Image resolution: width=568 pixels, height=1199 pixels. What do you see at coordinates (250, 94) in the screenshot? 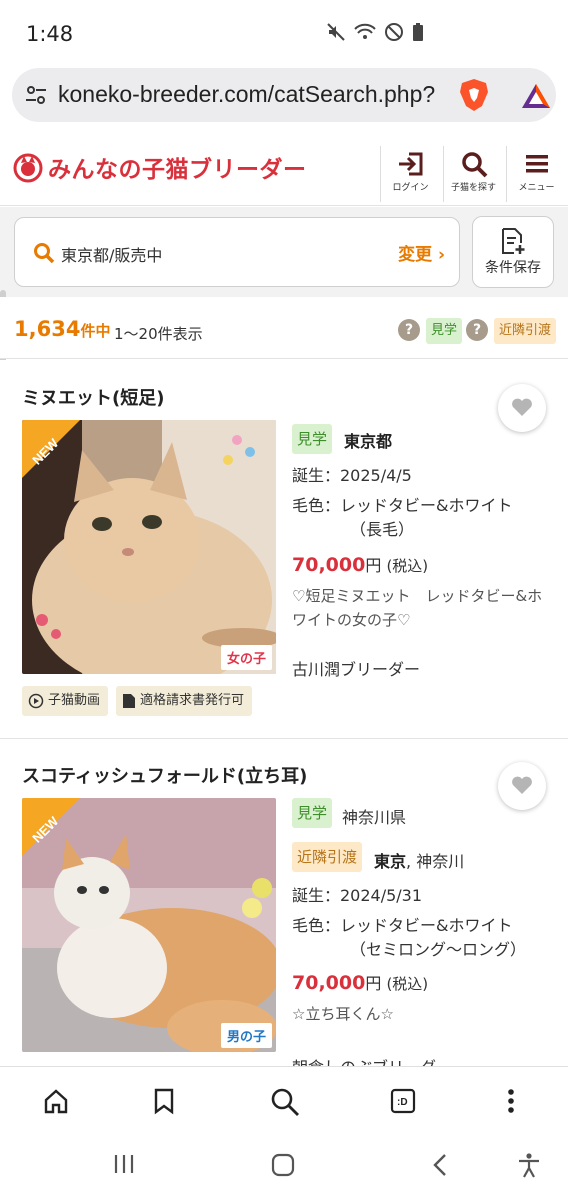
I see `url-text: koneko-breeder.com/catSearch.php?` at bounding box center [250, 94].